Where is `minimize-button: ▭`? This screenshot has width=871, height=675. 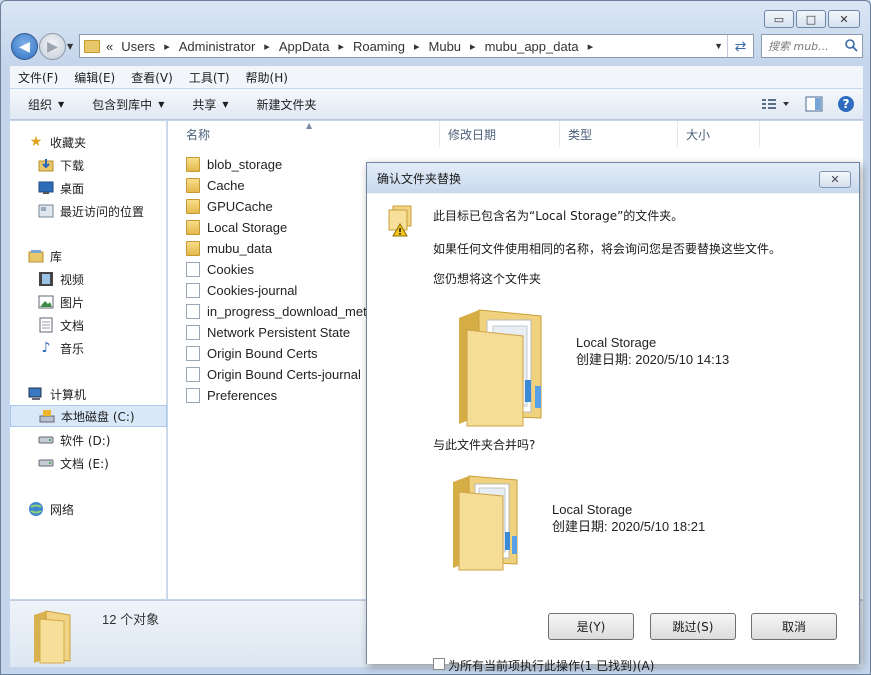
minimize-button: ▭ is located at coordinates (779, 19).